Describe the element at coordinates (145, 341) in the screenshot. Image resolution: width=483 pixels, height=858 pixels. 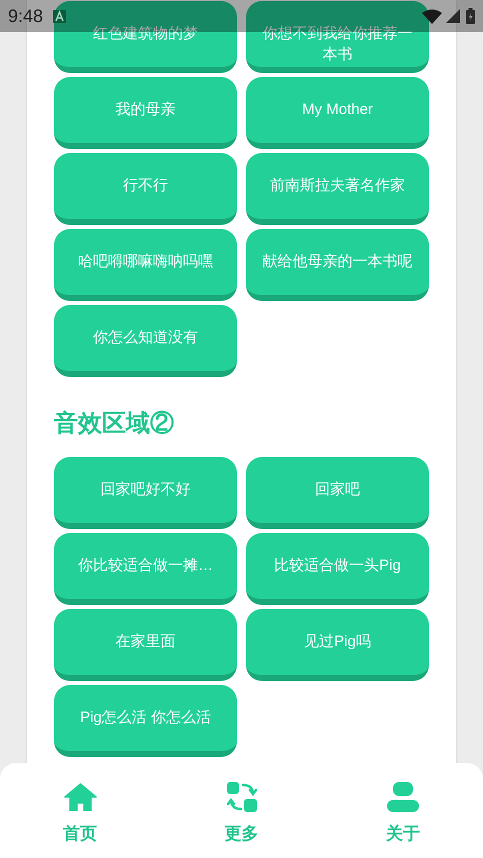
I see `sound-button: 你怎么知道没有` at that location.